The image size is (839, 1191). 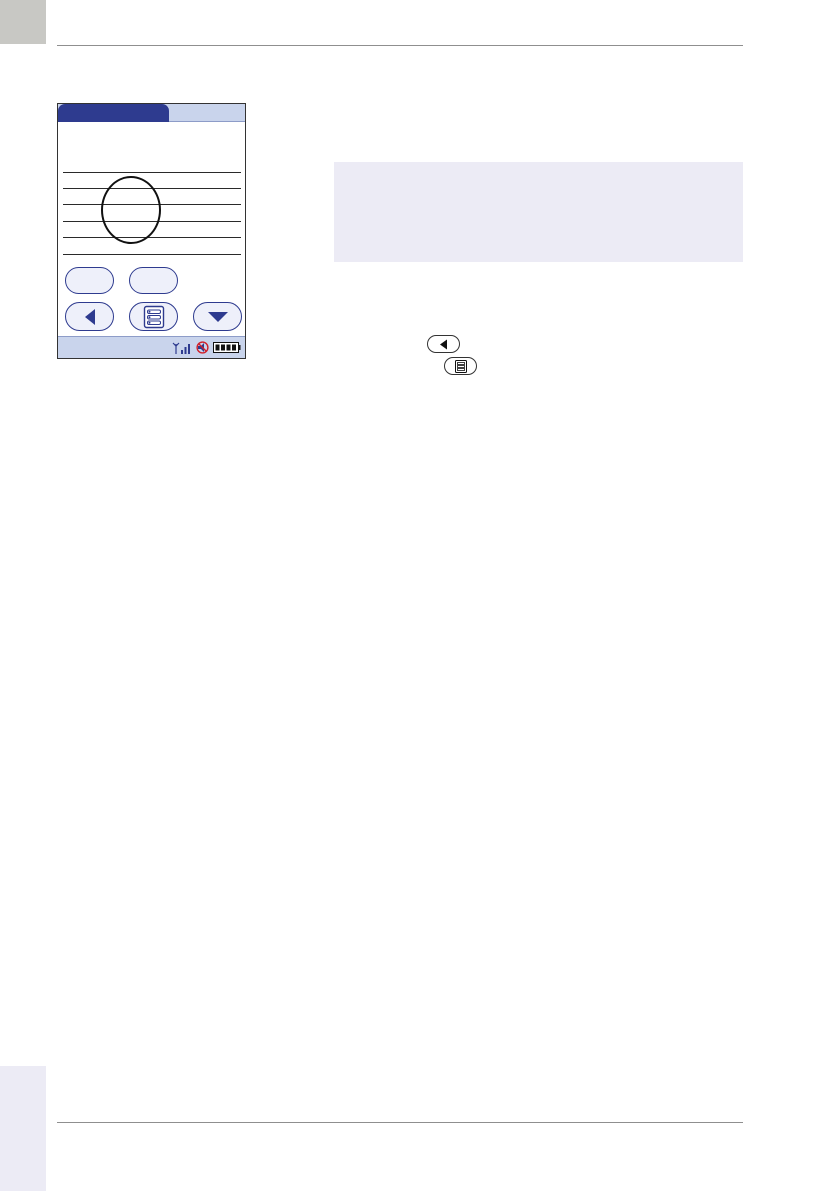 I want to click on no-sound-icon, so click(x=202, y=347).